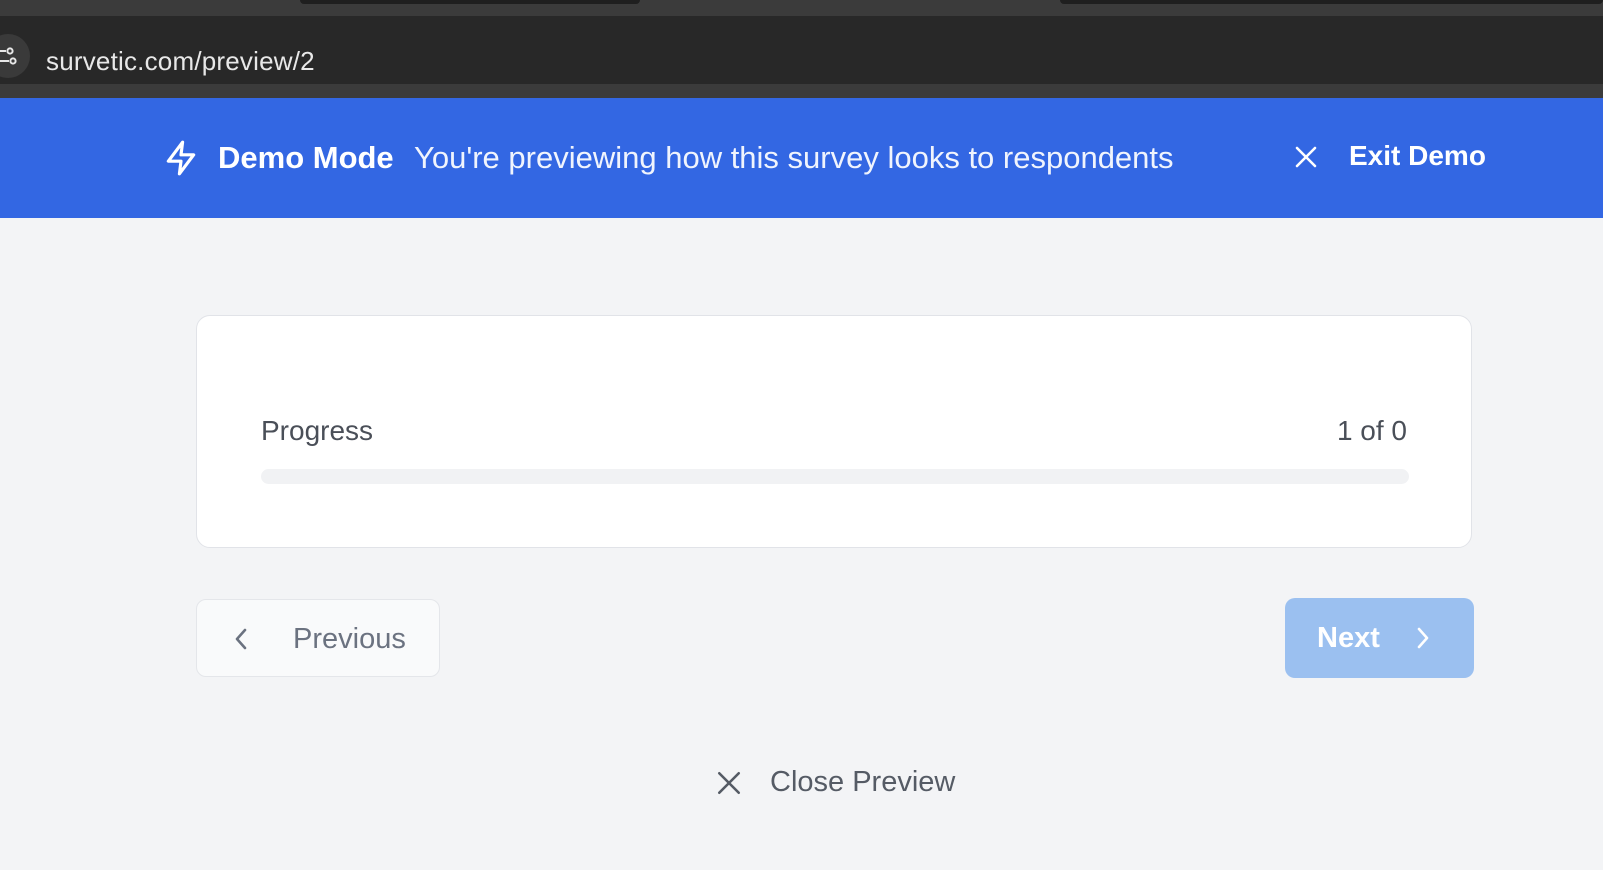 The width and height of the screenshot is (1603, 870). I want to click on previous-button-label: Previous, so click(349, 639).